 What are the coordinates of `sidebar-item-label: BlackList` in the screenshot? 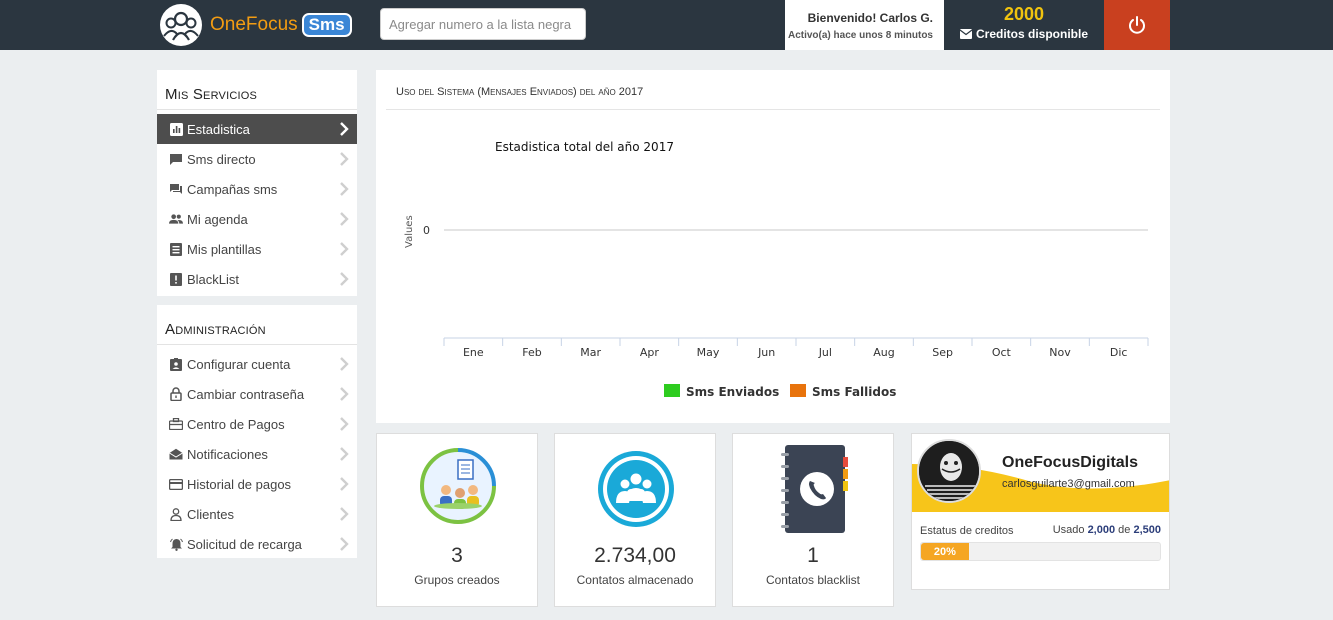 It's located at (213, 279).